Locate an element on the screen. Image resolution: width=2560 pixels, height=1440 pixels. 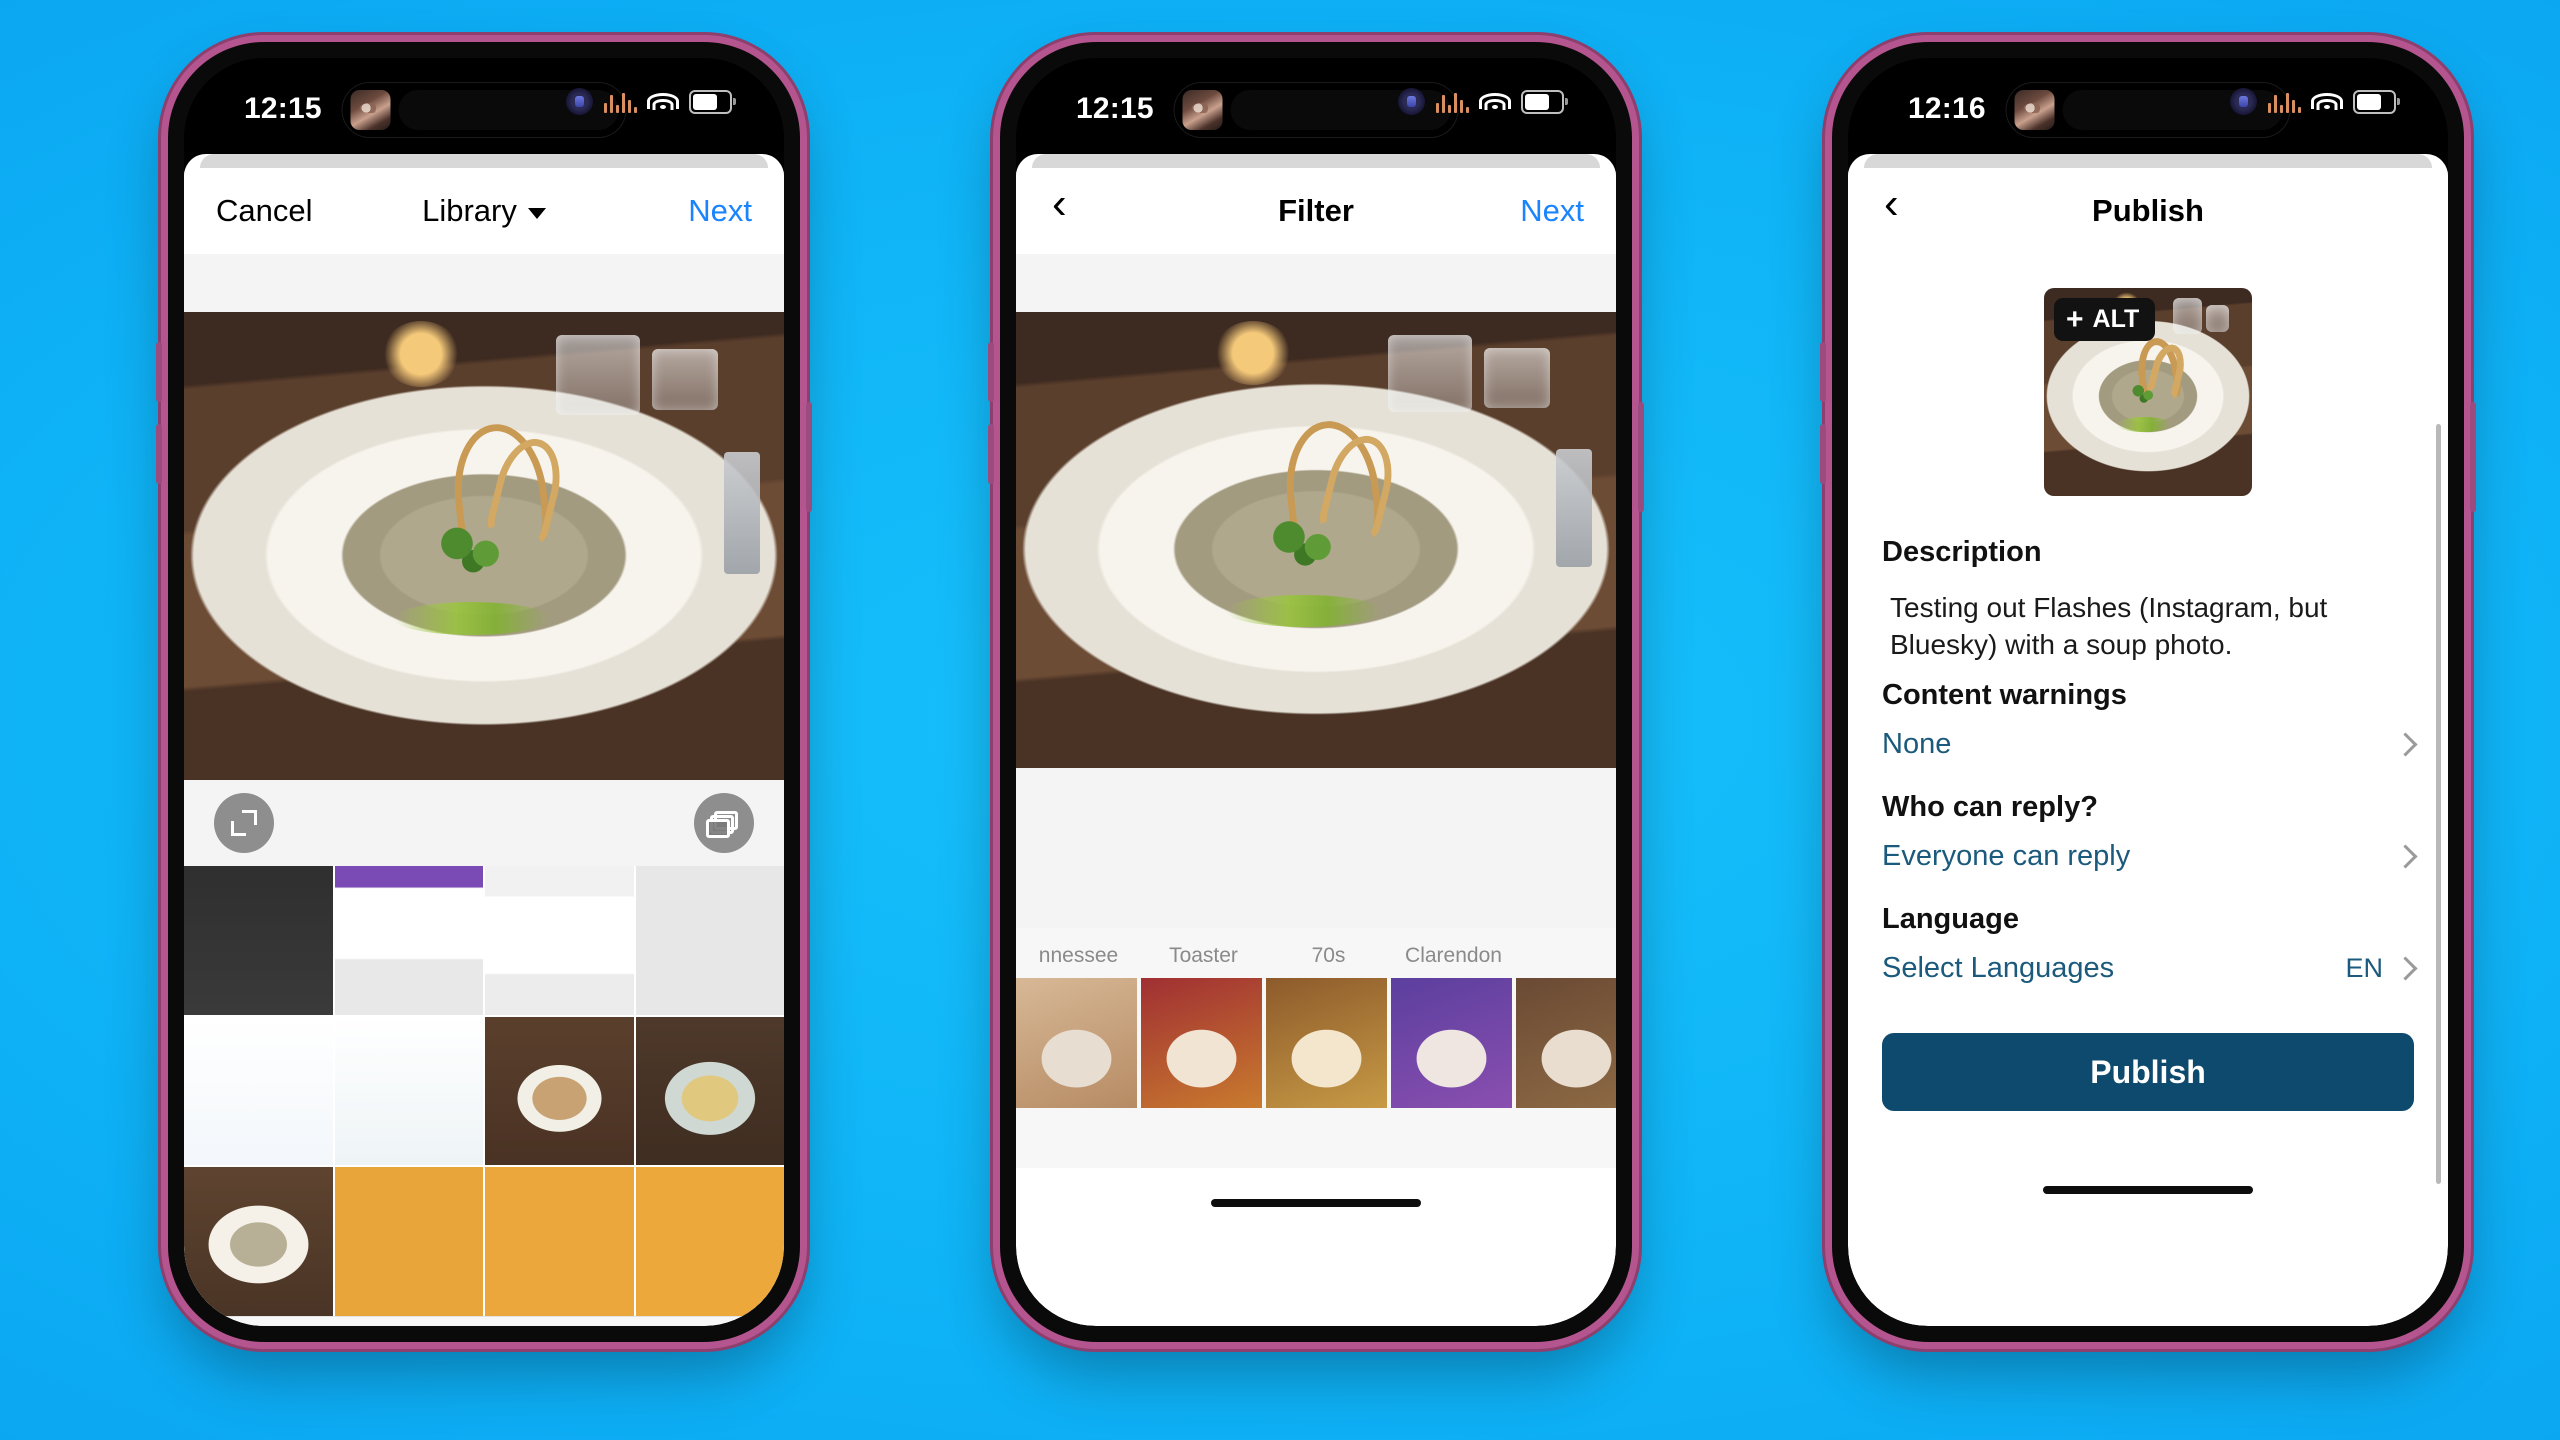
library-navbar: Cancel Library Next is located at coordinates (484, 211).